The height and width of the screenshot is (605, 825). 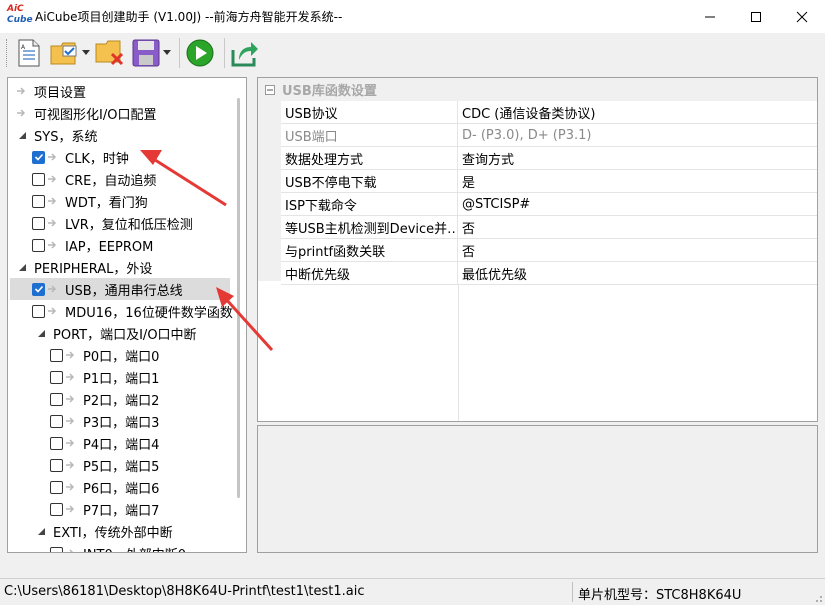 I want to click on maximize-button, so click(x=756, y=16).